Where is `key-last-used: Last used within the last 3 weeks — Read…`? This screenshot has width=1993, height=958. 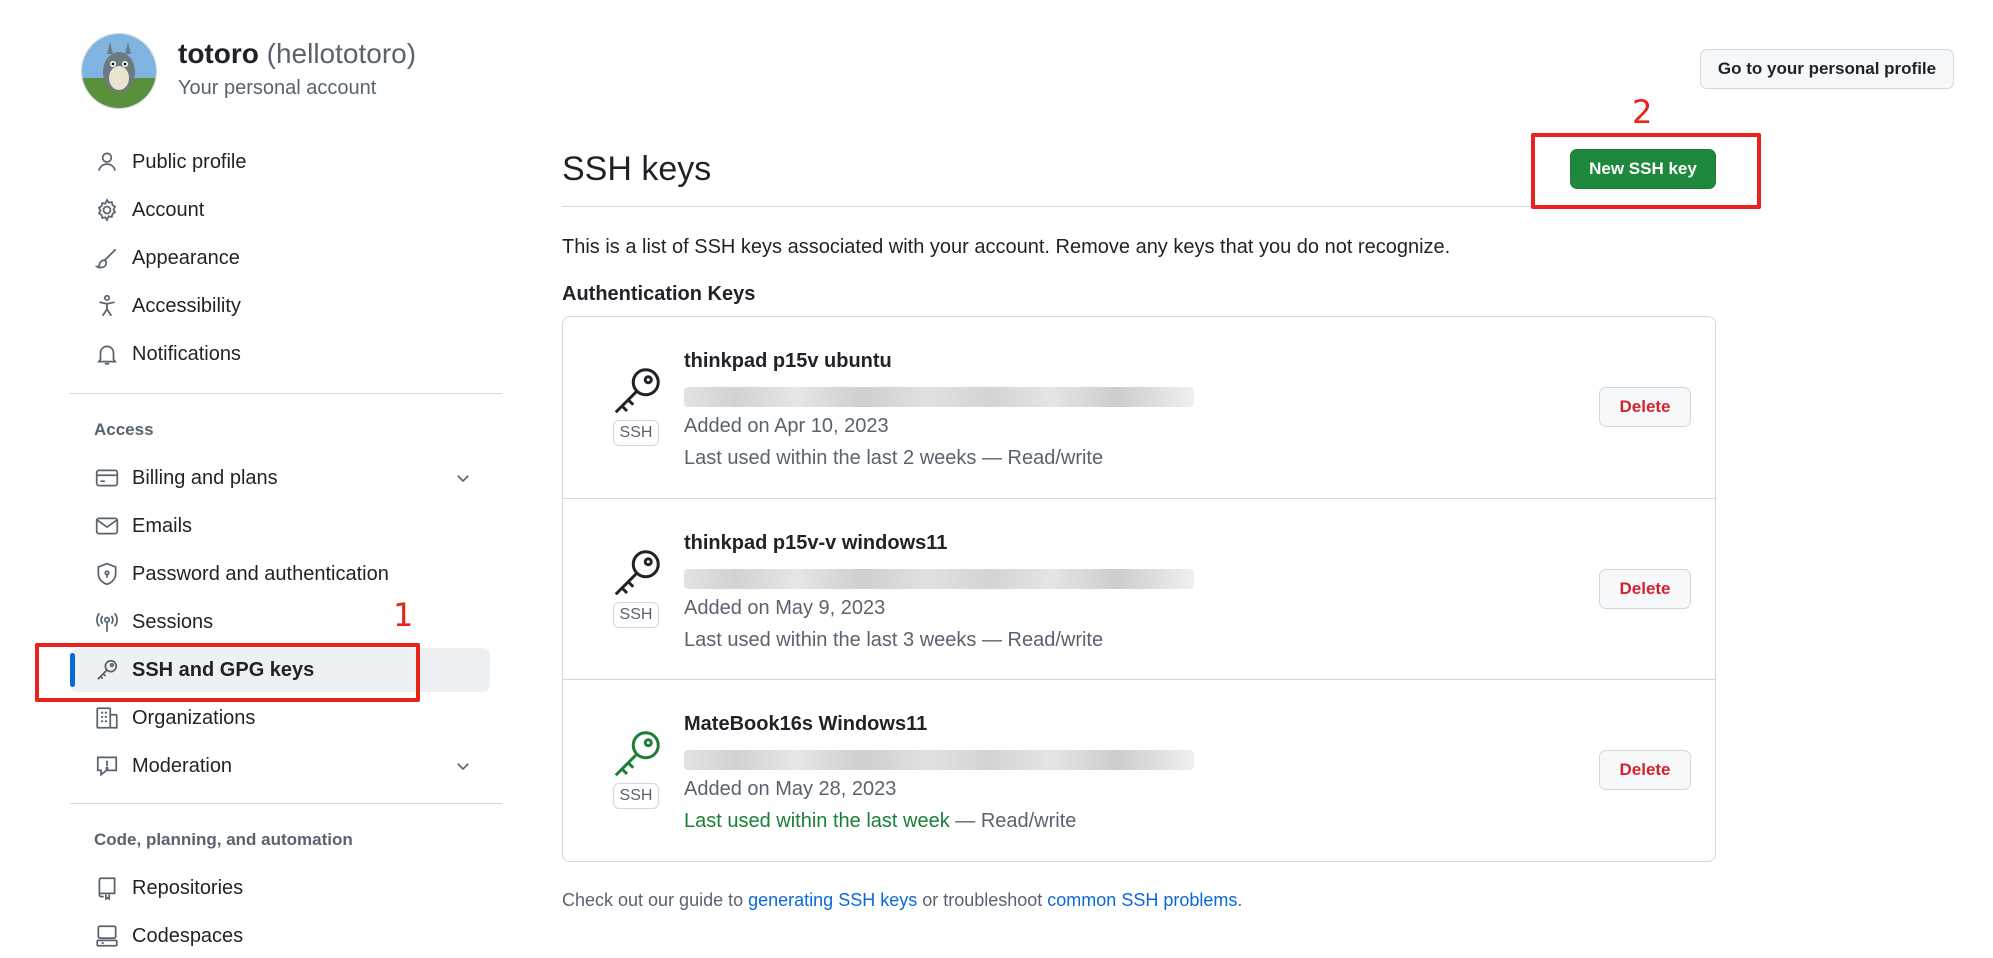 key-last-used: Last used within the last 3 weeks — Read… is located at coordinates (893, 640).